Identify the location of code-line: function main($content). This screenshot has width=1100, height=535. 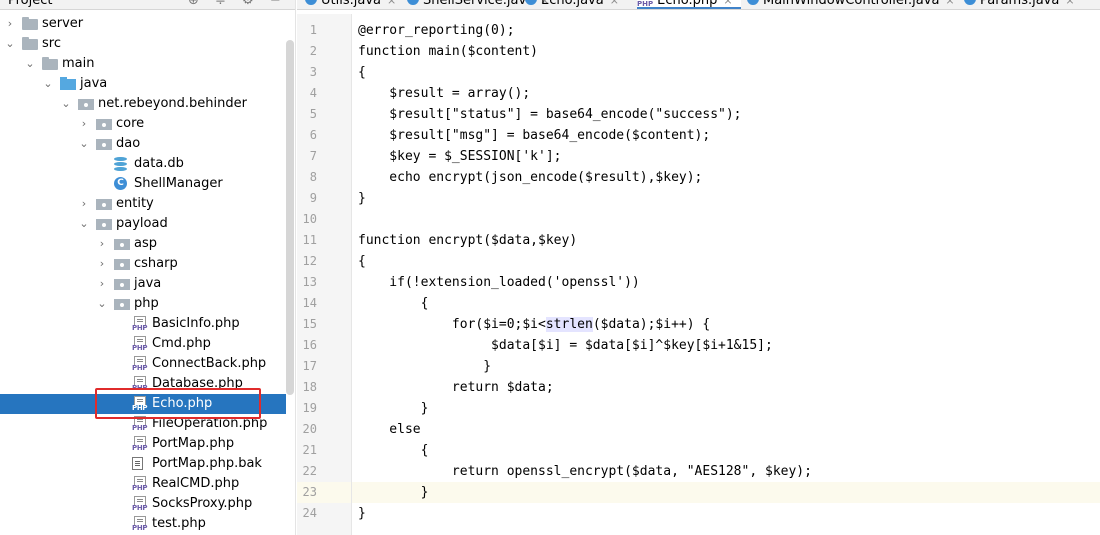
(448, 51).